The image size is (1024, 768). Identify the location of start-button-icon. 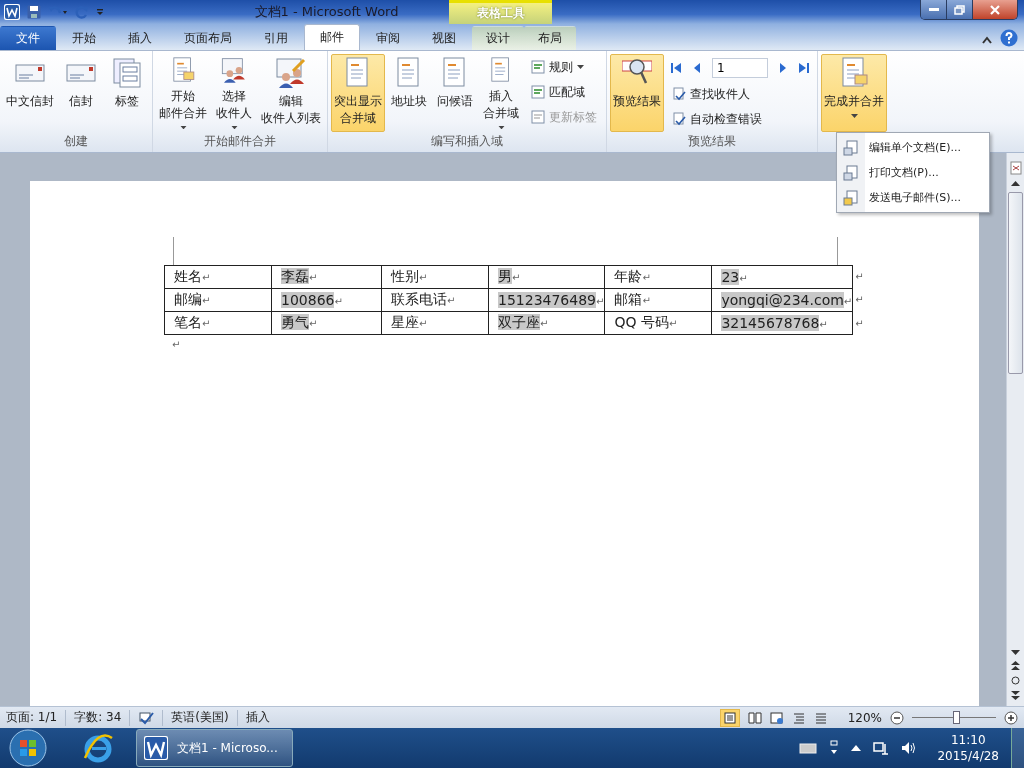
(28, 748).